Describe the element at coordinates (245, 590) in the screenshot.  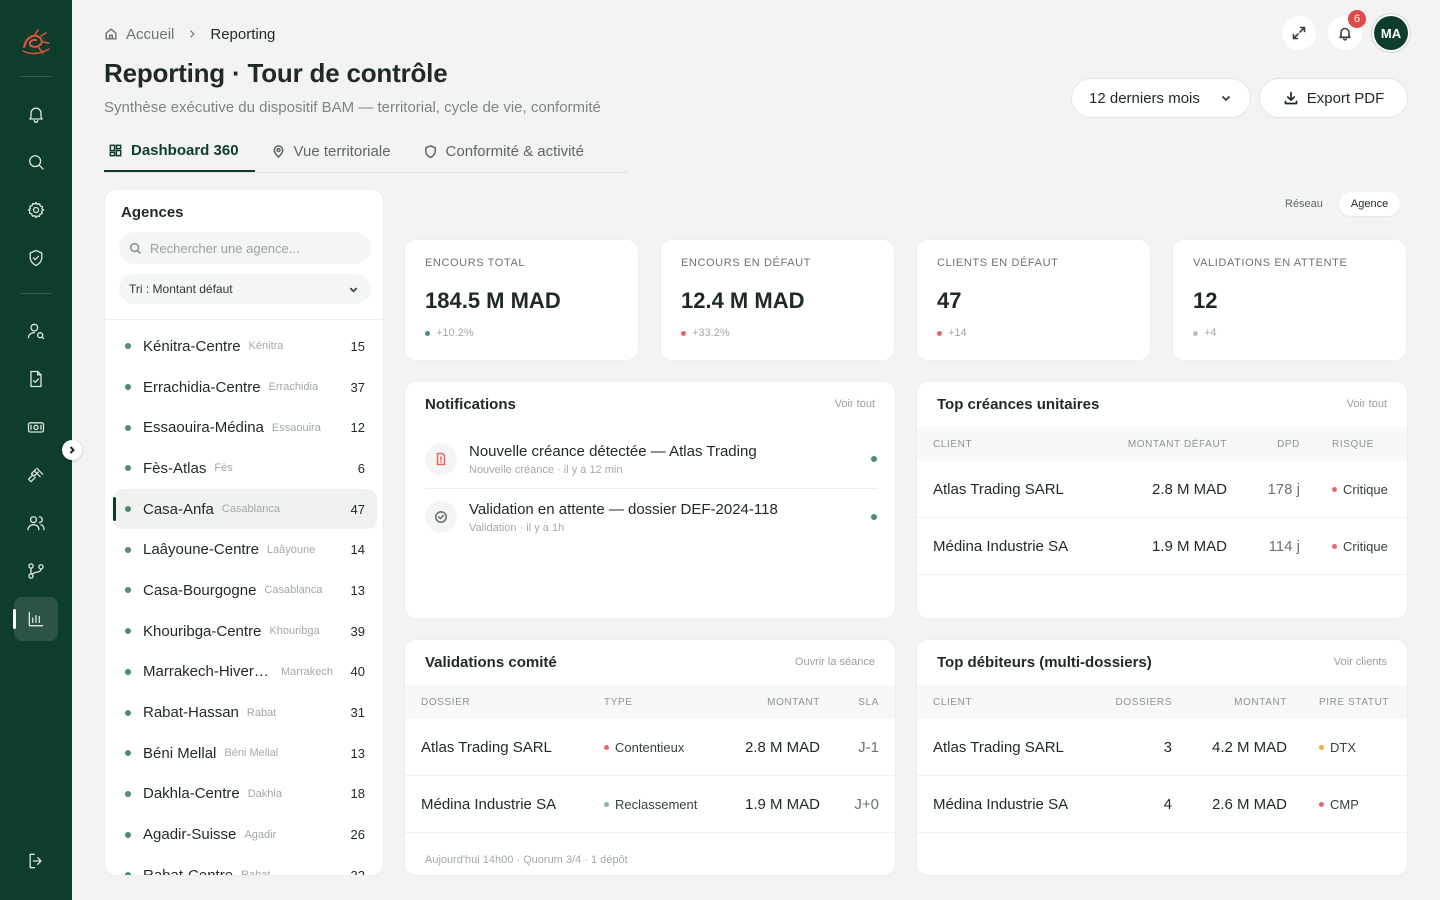
I see `agency-list-item: Casa-Bourgogne Casablanca 13` at that location.